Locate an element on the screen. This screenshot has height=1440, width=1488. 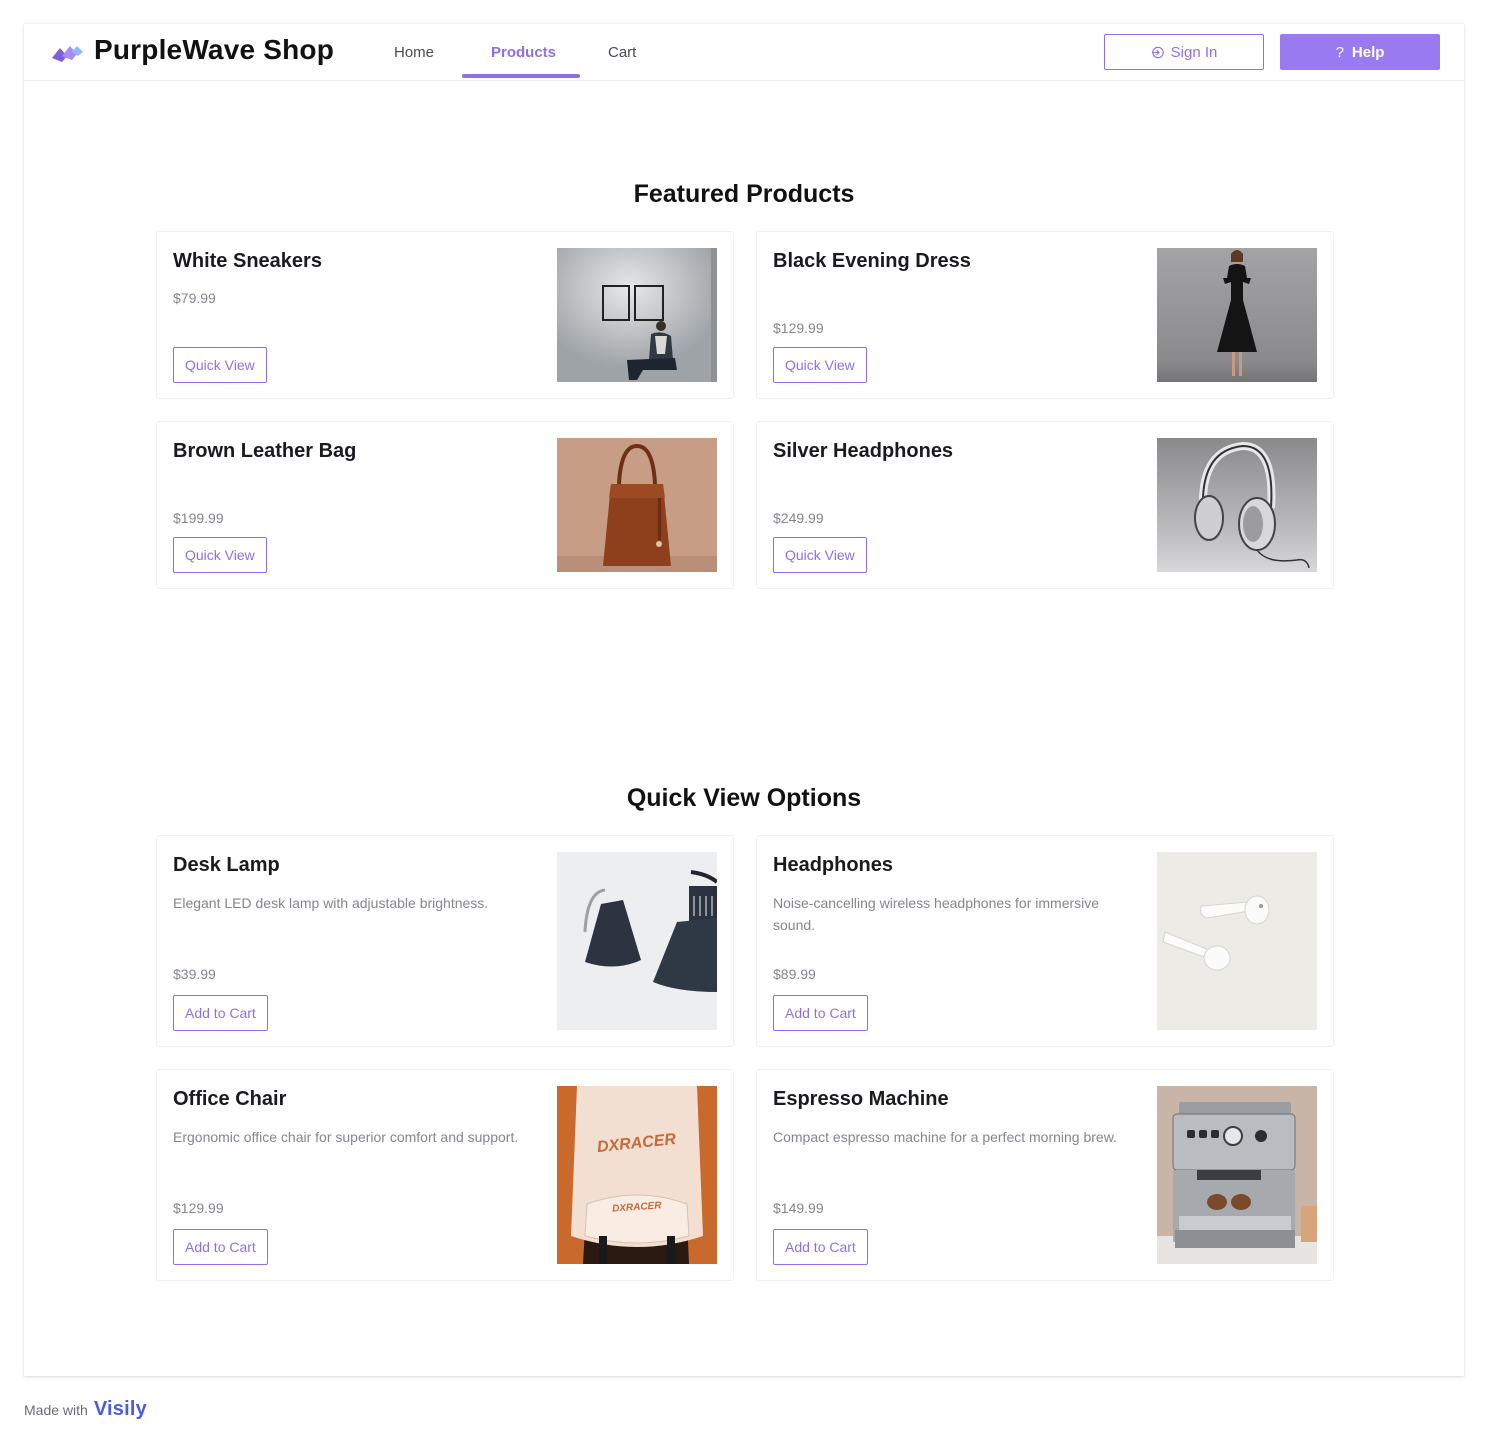
nav-home: Home is located at coordinates (414, 52).